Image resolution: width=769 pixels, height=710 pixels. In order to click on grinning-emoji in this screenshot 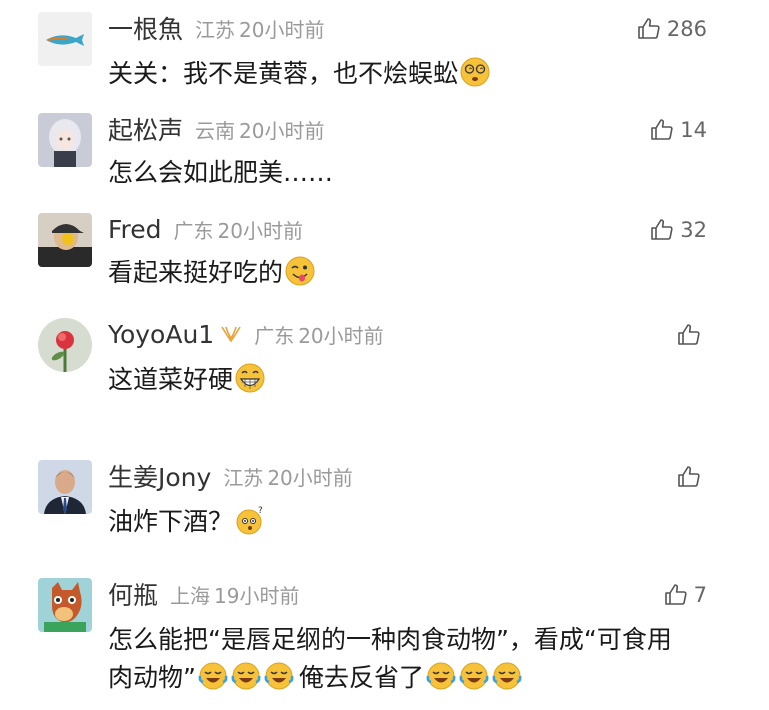, I will do `click(250, 378)`.